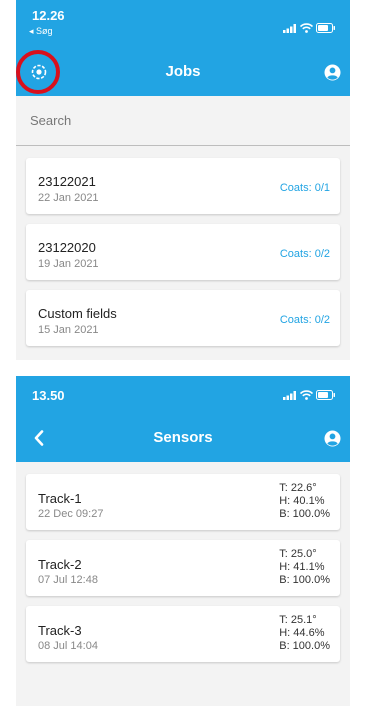 This screenshot has width=366, height=706. I want to click on status-time: 13.50, so click(48, 395).